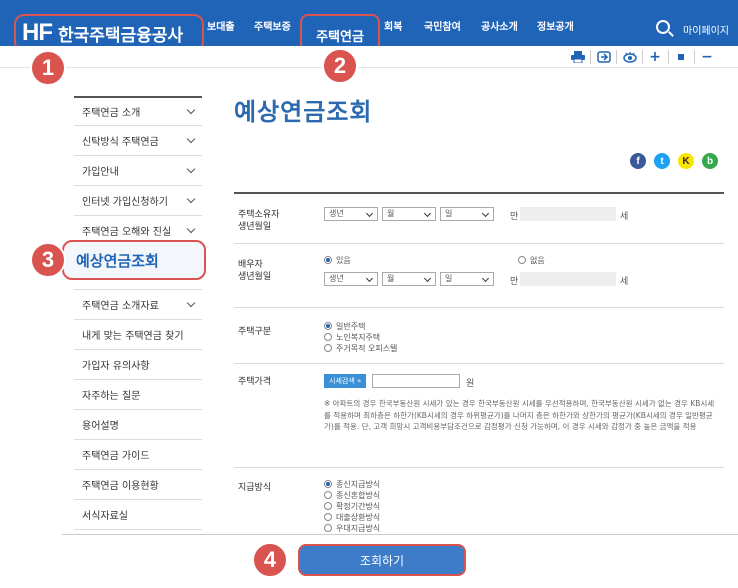 The height and width of the screenshot is (588, 738). Describe the element at coordinates (351, 326) in the screenshot. I see `house-type-general-label: 일반주택` at that location.